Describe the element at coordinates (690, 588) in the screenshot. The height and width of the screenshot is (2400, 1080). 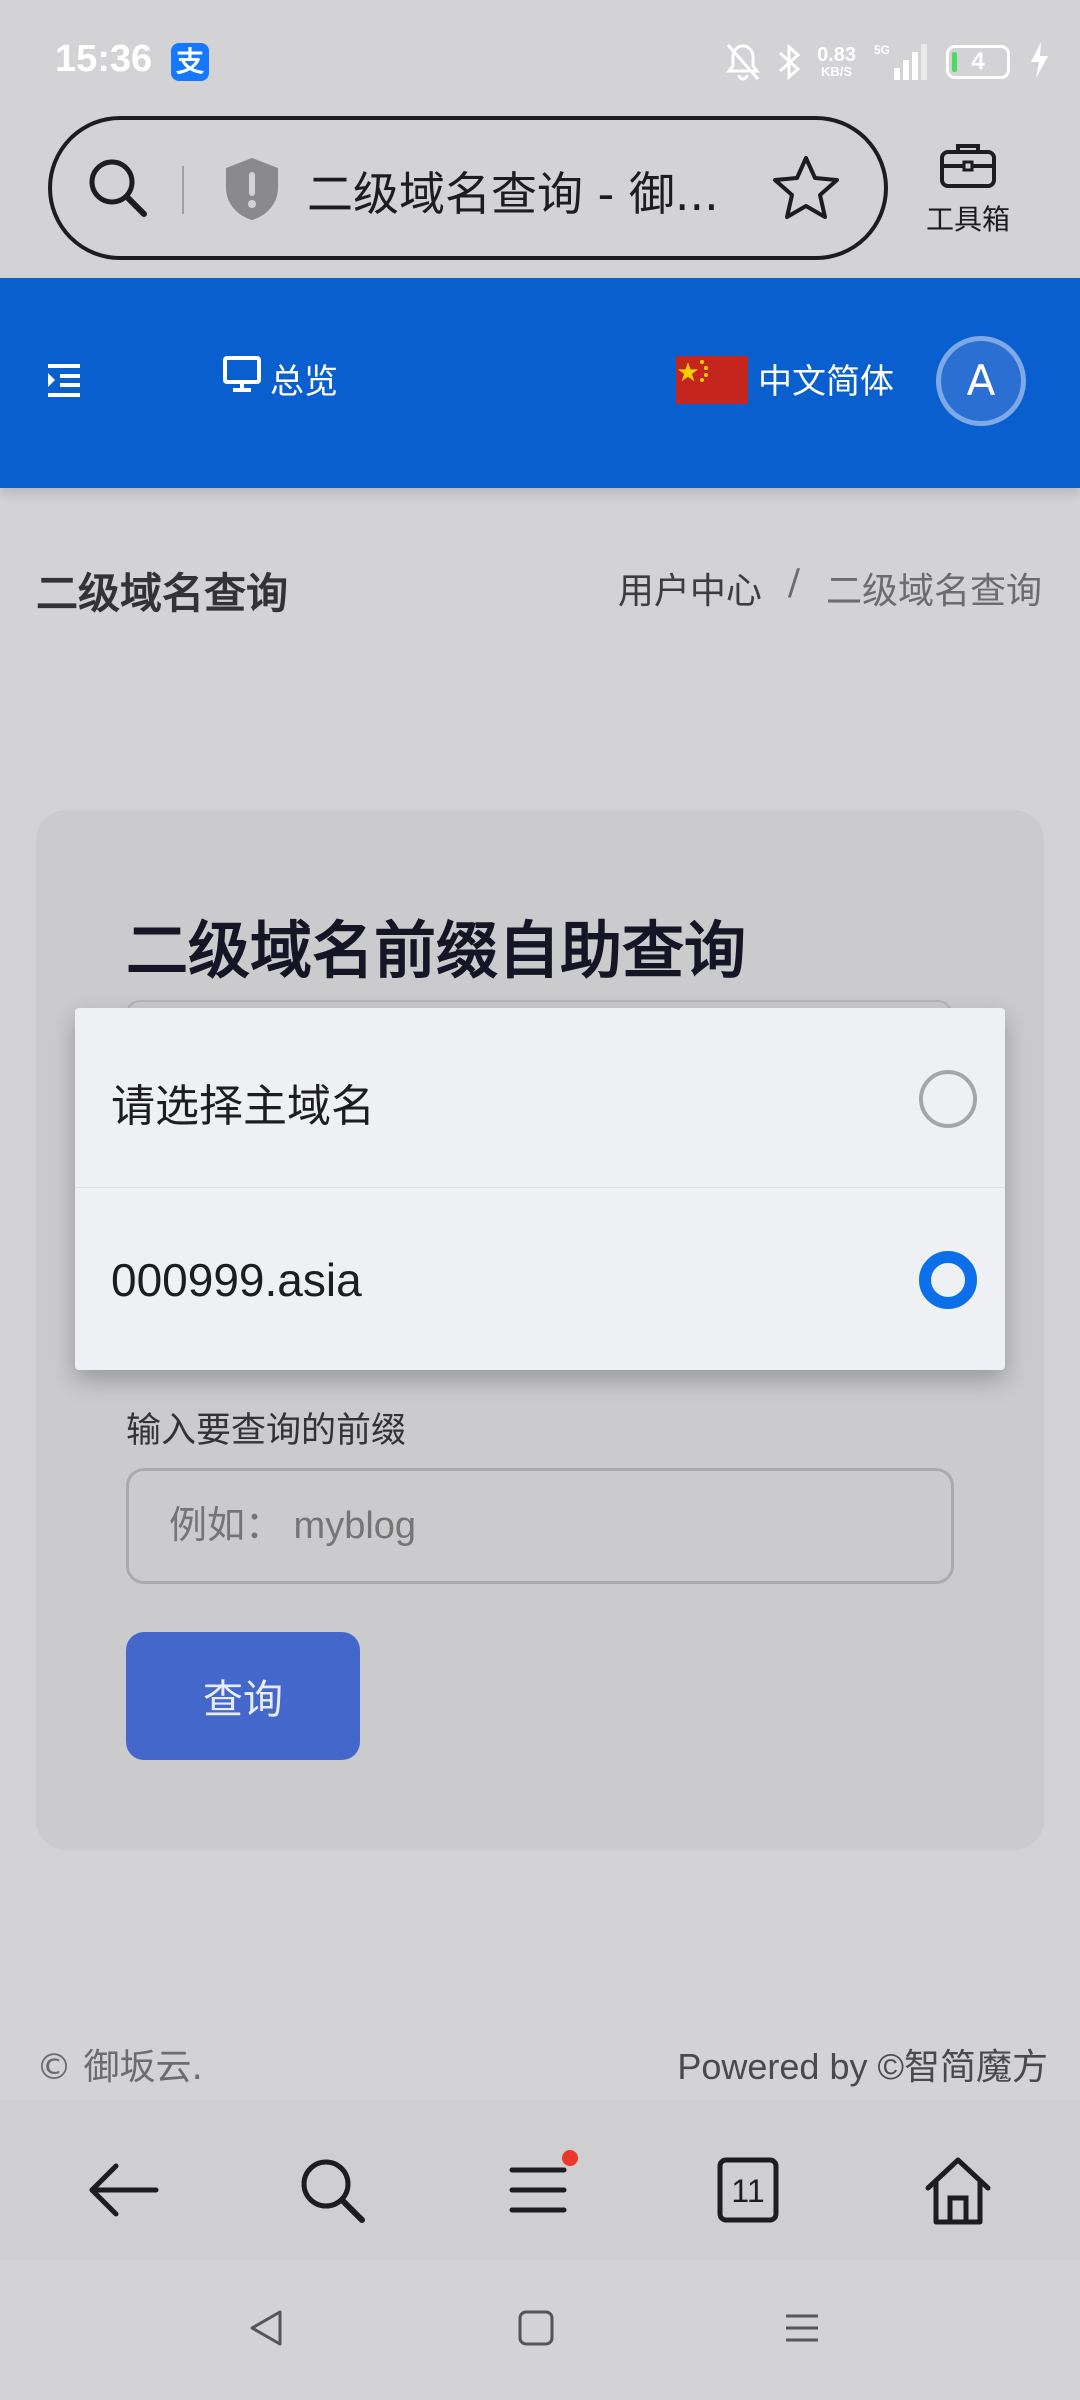
I see `breadcrumb-home: 用户中心` at that location.